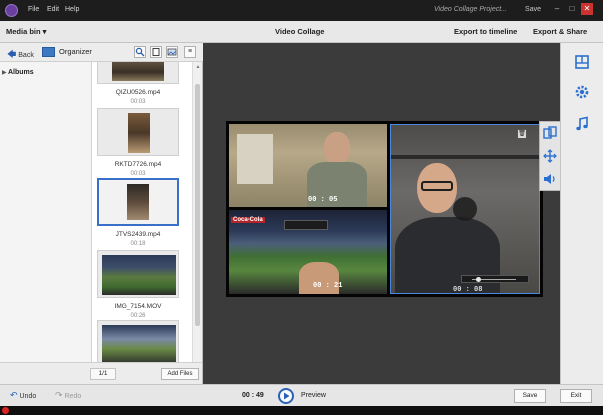 The width and height of the screenshot is (603, 415). What do you see at coordinates (530, 396) in the screenshot?
I see `save-button: Save` at bounding box center [530, 396].